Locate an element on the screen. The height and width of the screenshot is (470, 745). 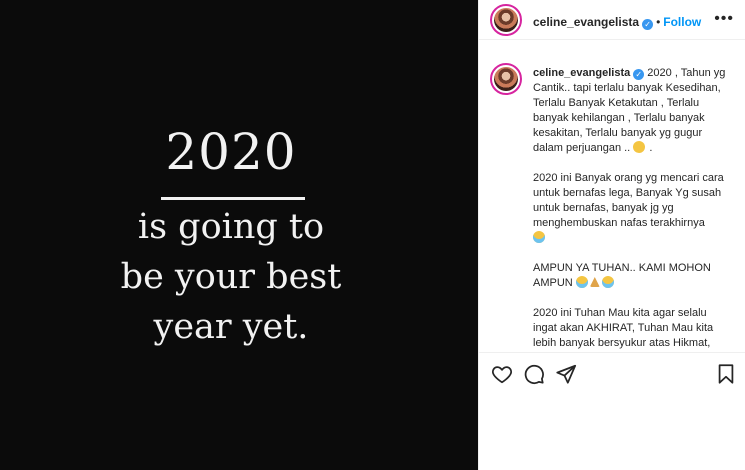
image-line-2: be your best is located at coordinates (231, 277).